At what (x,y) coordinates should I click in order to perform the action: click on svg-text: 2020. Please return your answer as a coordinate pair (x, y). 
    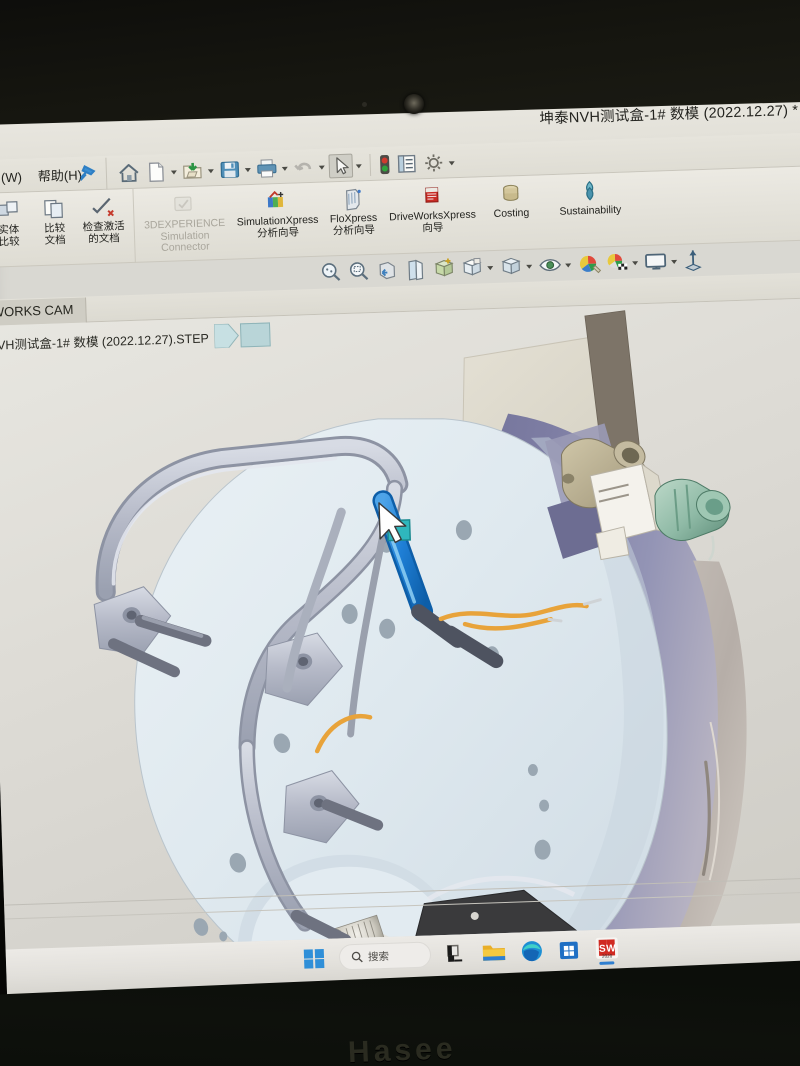
    Looking at the image, I should click on (607, 955).